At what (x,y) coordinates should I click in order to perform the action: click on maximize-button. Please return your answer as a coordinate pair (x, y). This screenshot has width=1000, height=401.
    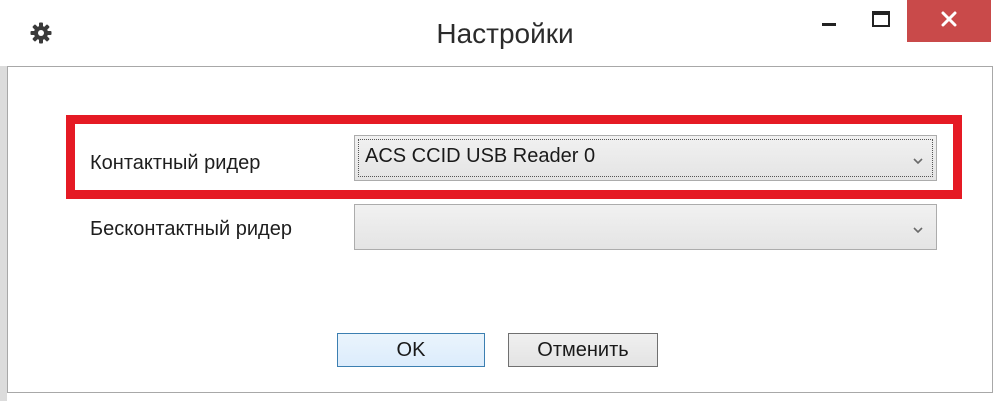
    Looking at the image, I should click on (881, 21).